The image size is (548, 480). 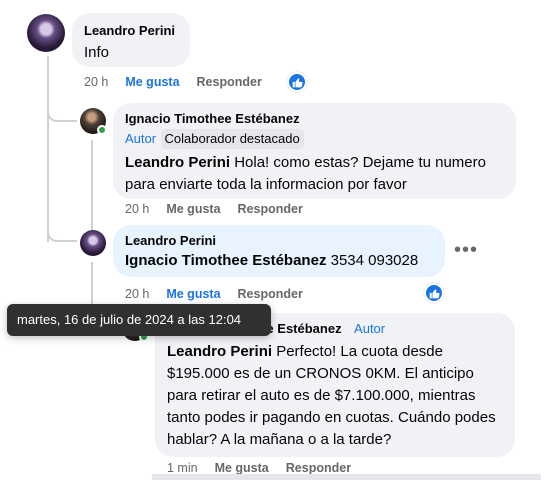 I want to click on thread-line-main, so click(x=48, y=149).